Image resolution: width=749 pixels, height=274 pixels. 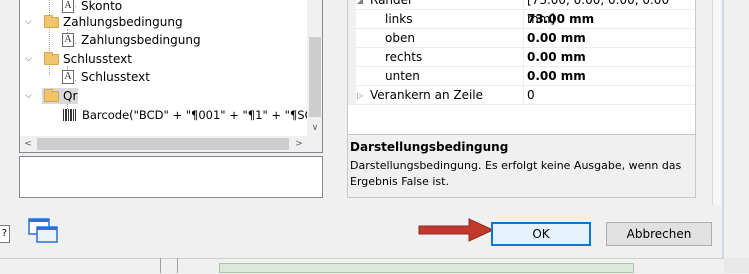 I want to click on tree-item-qr-group: ⌵ Qr, so click(x=163, y=96).